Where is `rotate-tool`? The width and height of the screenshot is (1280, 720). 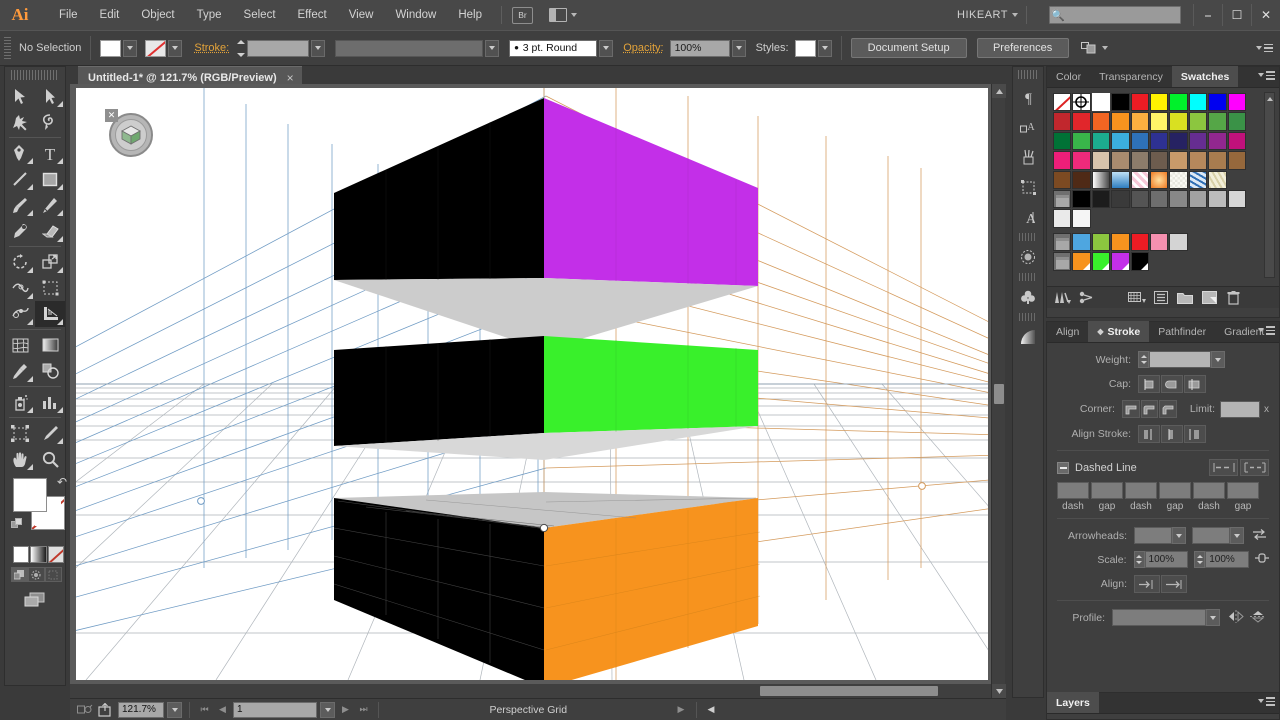 rotate-tool is located at coordinates (20, 262).